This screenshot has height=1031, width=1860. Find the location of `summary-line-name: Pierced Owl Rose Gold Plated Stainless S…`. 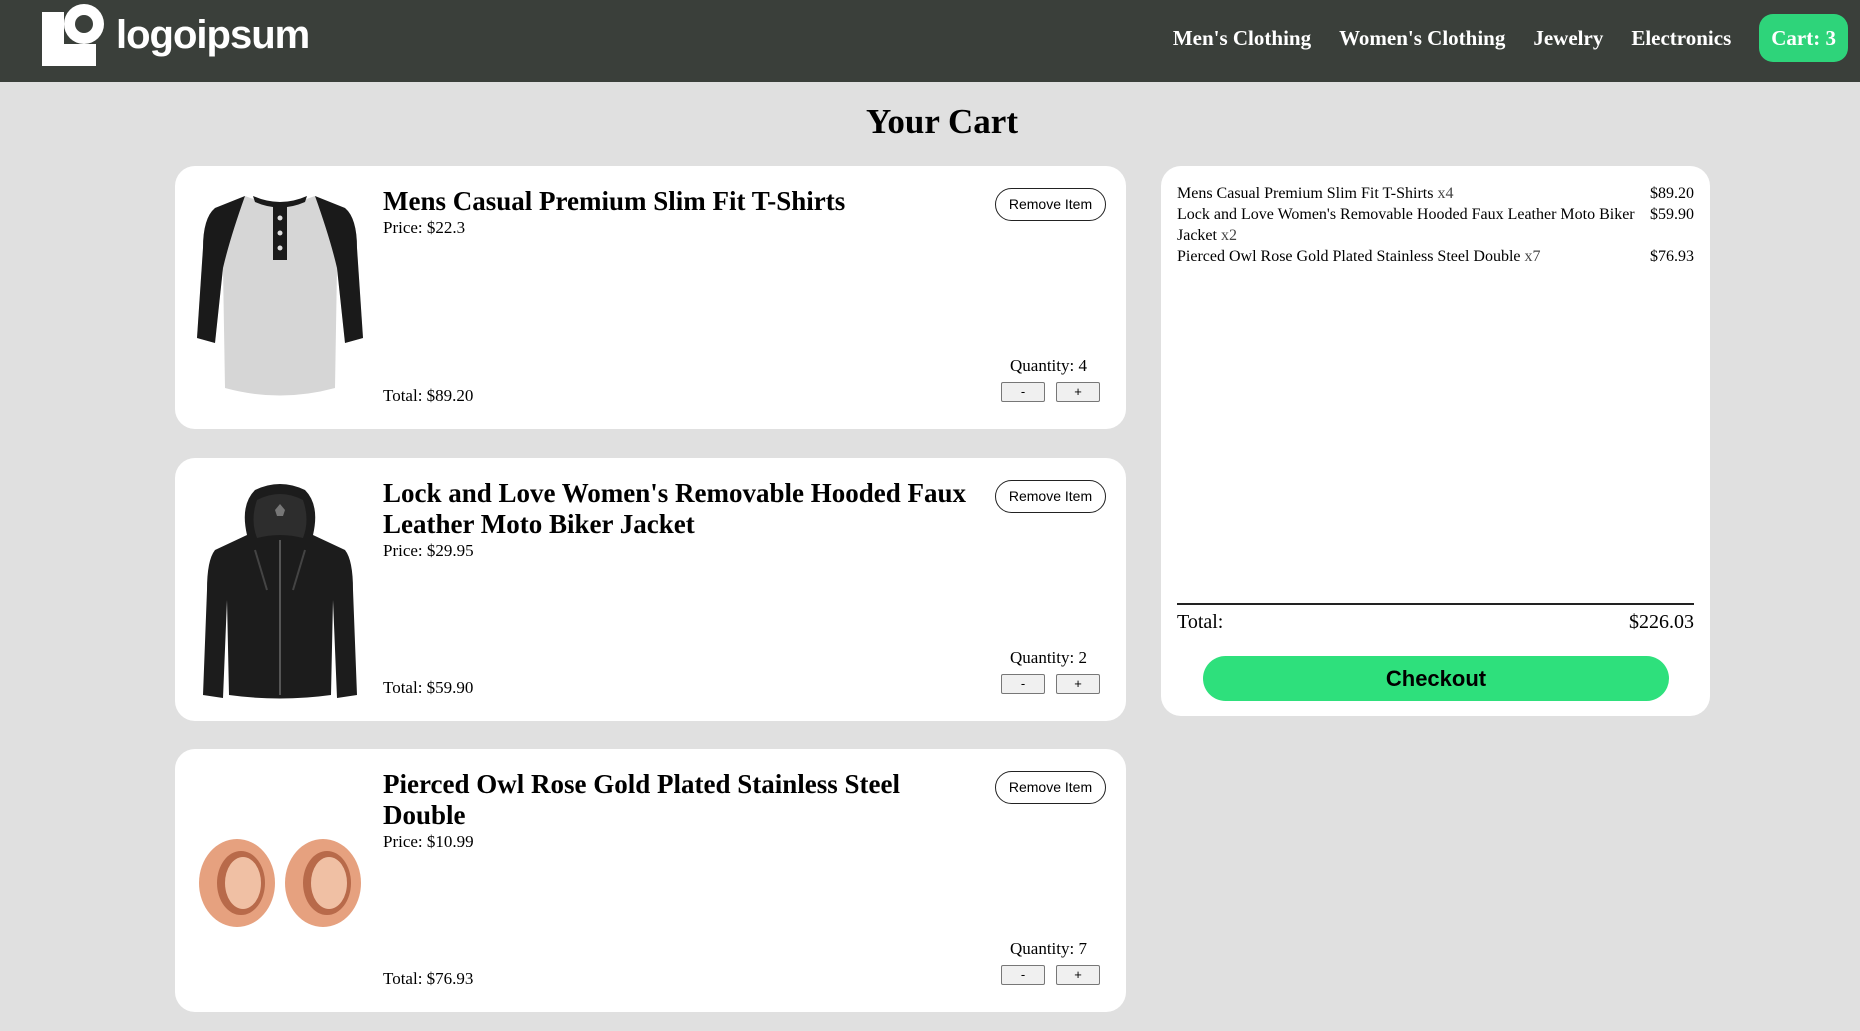

summary-line-name: Pierced Owl Rose Gold Plated Stainless S… is located at coordinates (1407, 256).